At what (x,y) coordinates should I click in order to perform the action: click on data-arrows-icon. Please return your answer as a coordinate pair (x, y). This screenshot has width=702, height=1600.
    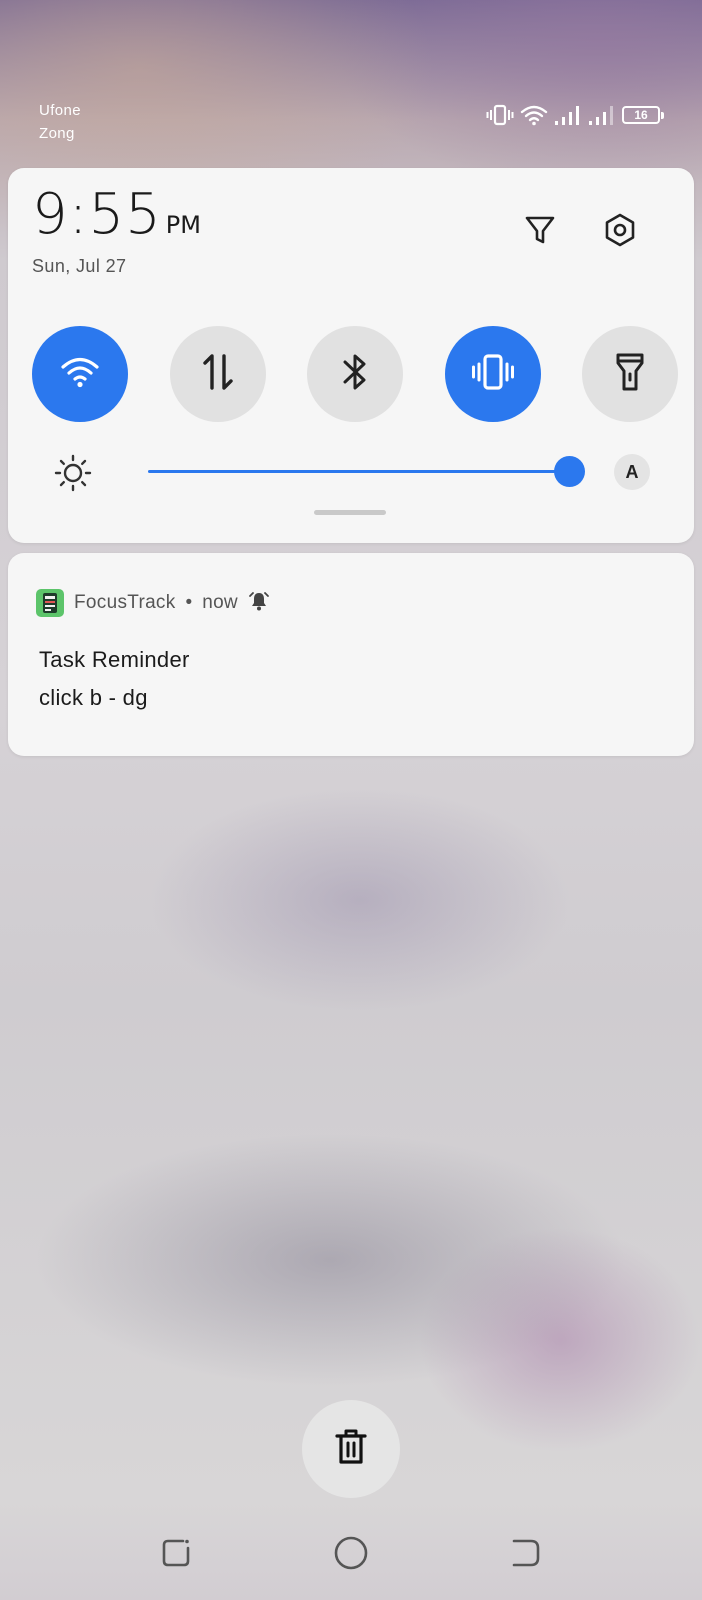
    Looking at the image, I should click on (218, 374).